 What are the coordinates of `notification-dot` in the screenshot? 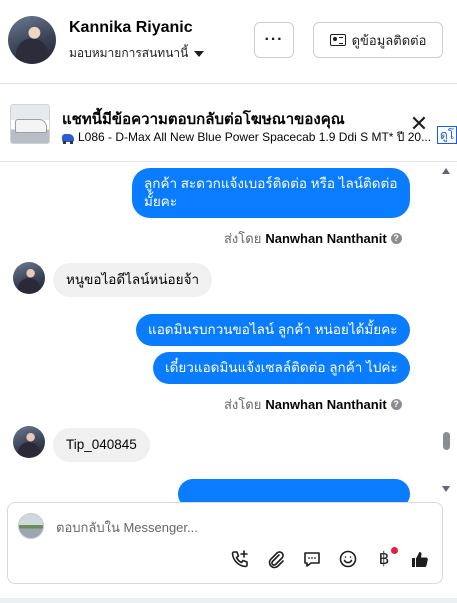 It's located at (394, 550).